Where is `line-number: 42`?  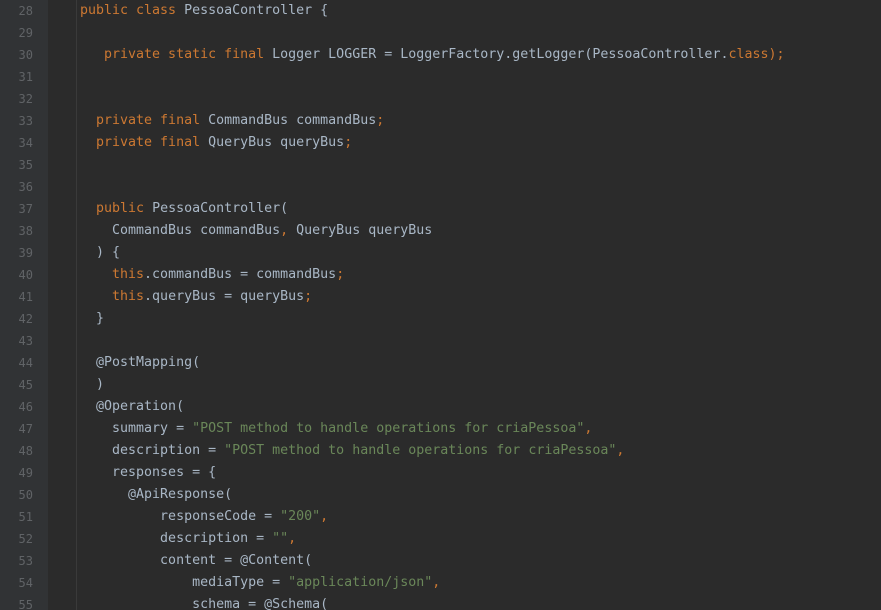 line-number: 42 is located at coordinates (25, 319).